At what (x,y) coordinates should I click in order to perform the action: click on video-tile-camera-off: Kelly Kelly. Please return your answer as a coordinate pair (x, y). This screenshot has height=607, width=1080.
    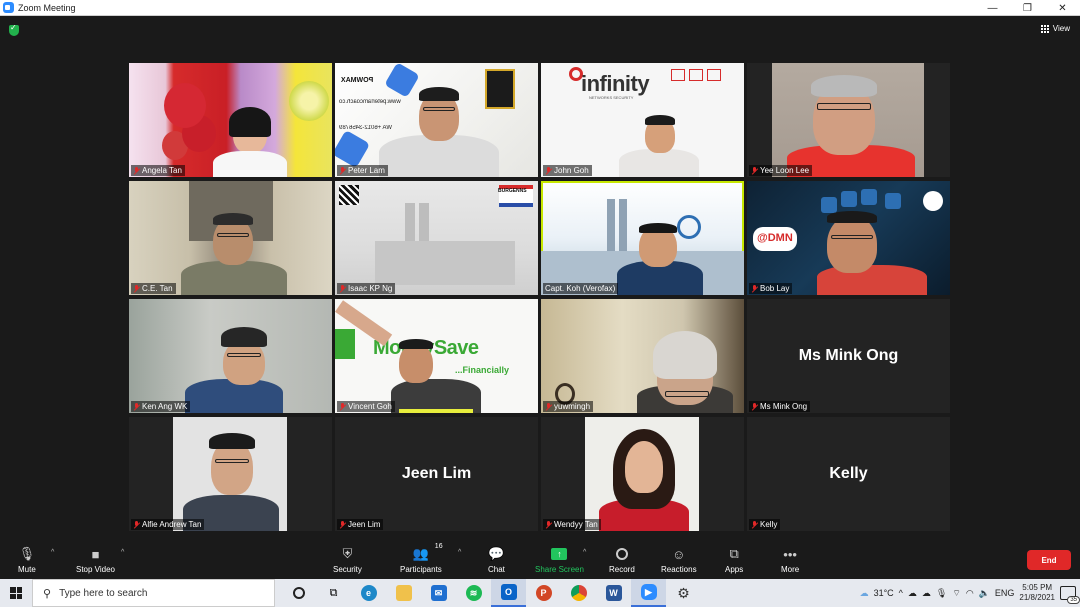
    Looking at the image, I should click on (848, 474).